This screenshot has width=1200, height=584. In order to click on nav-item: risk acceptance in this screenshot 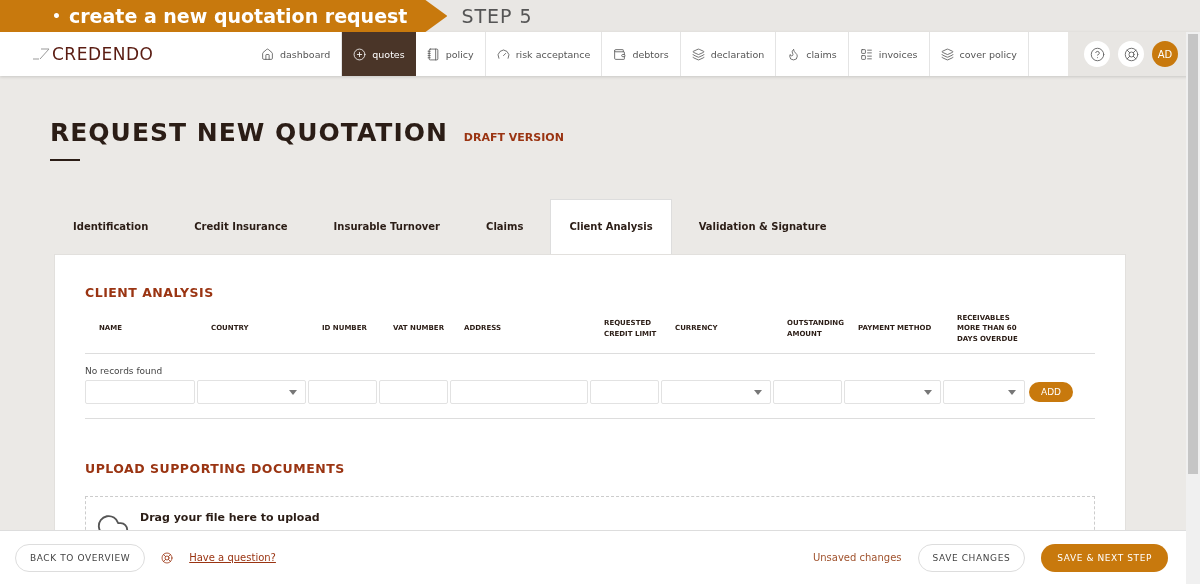, I will do `click(544, 54)`.